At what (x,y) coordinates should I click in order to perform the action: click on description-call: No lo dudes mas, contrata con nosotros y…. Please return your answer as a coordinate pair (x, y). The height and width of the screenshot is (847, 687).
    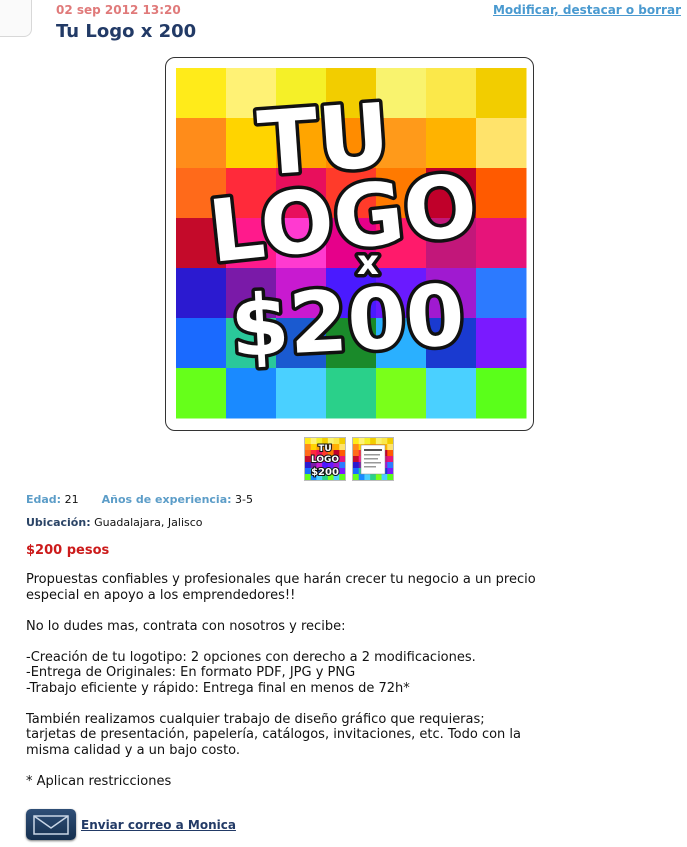
    Looking at the image, I should click on (186, 626).